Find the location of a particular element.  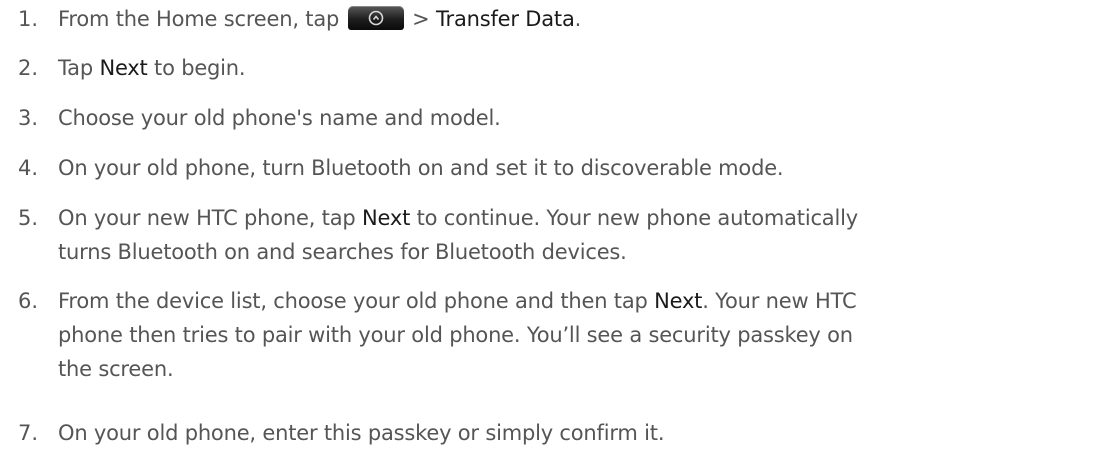

home-menu-button-icon is located at coordinates (375, 18).